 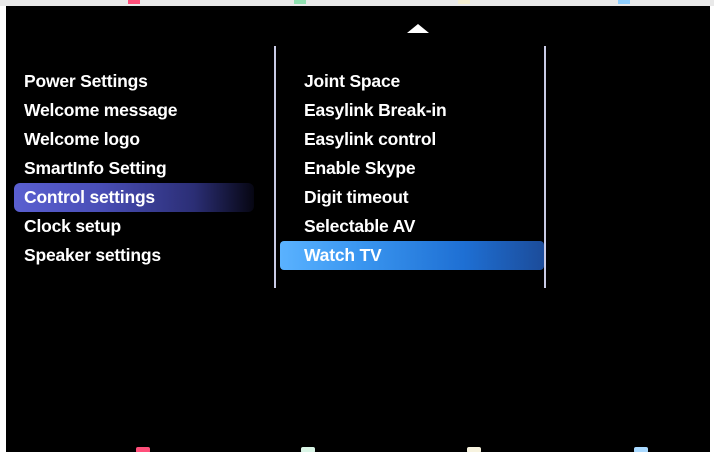 I want to click on submenu-item-easylink-control: Easylink control, so click(x=412, y=139).